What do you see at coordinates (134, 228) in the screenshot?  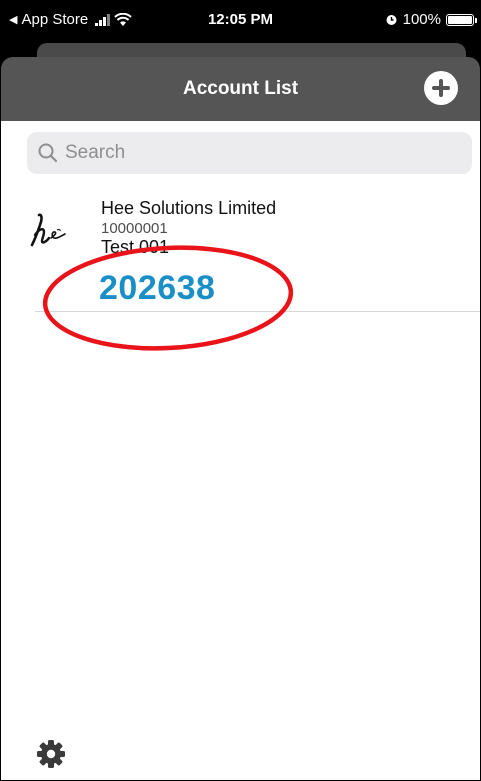 I see `account-number: 10000001` at bounding box center [134, 228].